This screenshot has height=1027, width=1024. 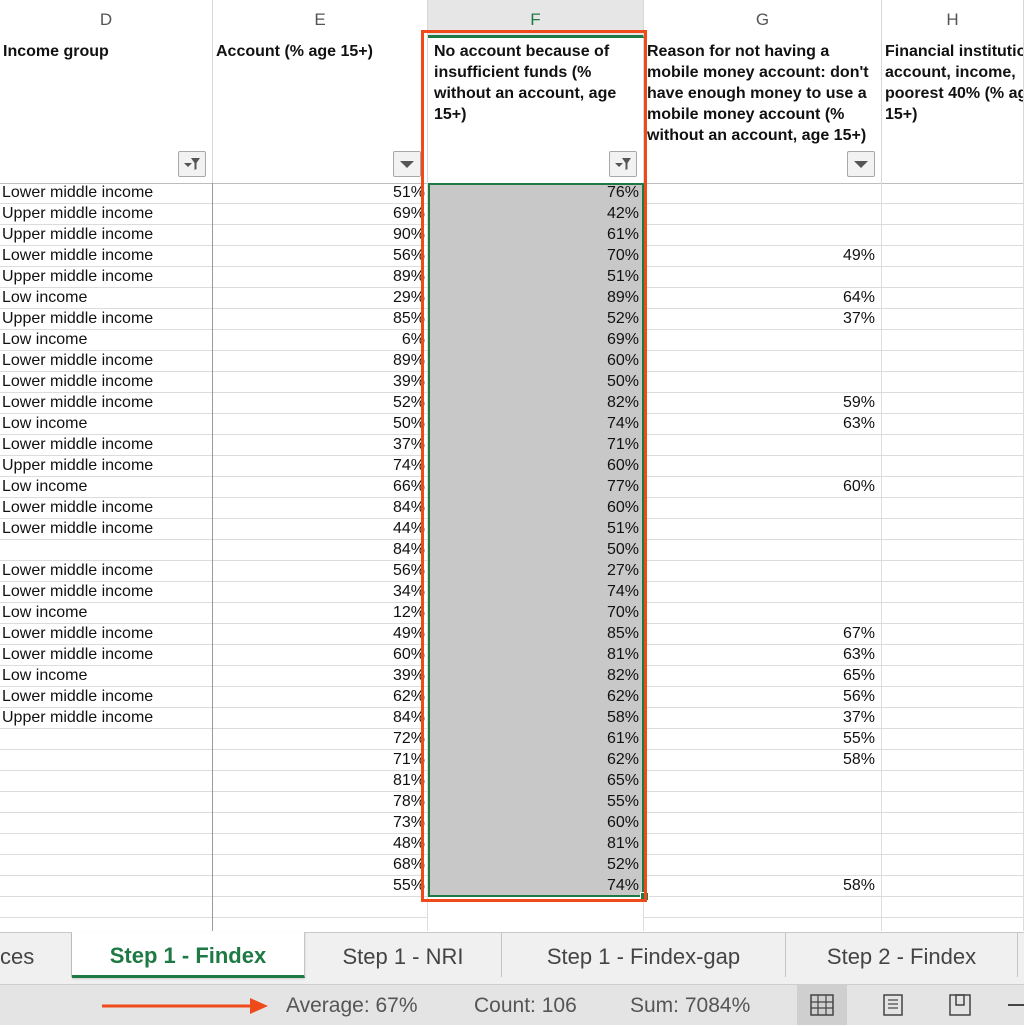 I want to click on cell-no-account-funds: 55%, so click(x=536, y=802).